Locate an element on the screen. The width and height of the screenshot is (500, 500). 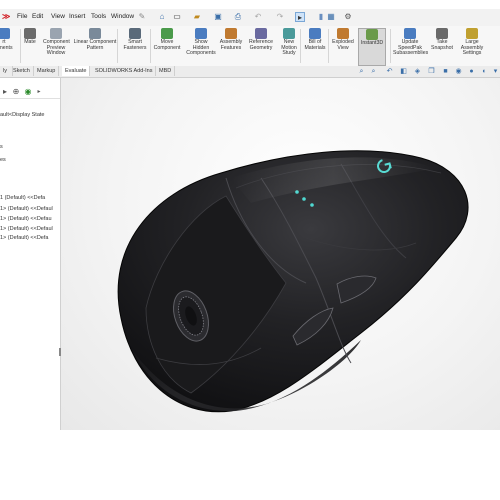
options-gear-icon: ⚙ is located at coordinates (348, 17).